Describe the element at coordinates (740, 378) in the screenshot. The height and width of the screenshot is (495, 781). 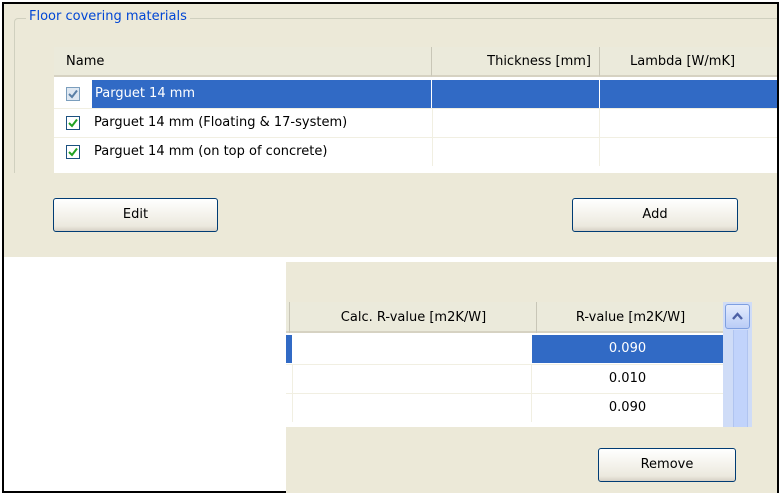
I see `scrollbar-thumb` at that location.